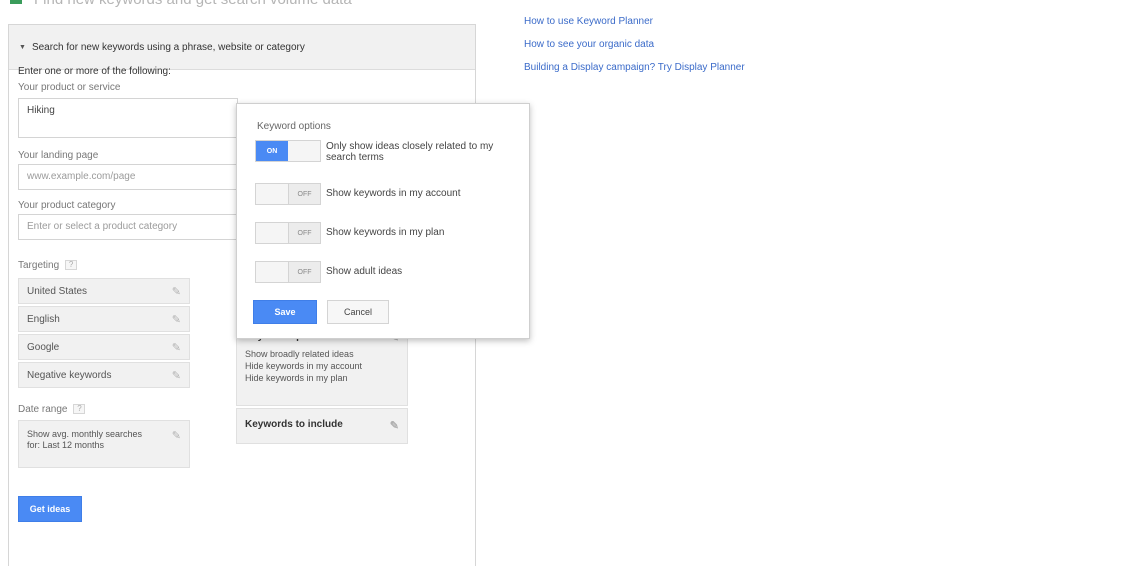  I want to click on product-category-select: Enter or select a product category, so click(128, 227).